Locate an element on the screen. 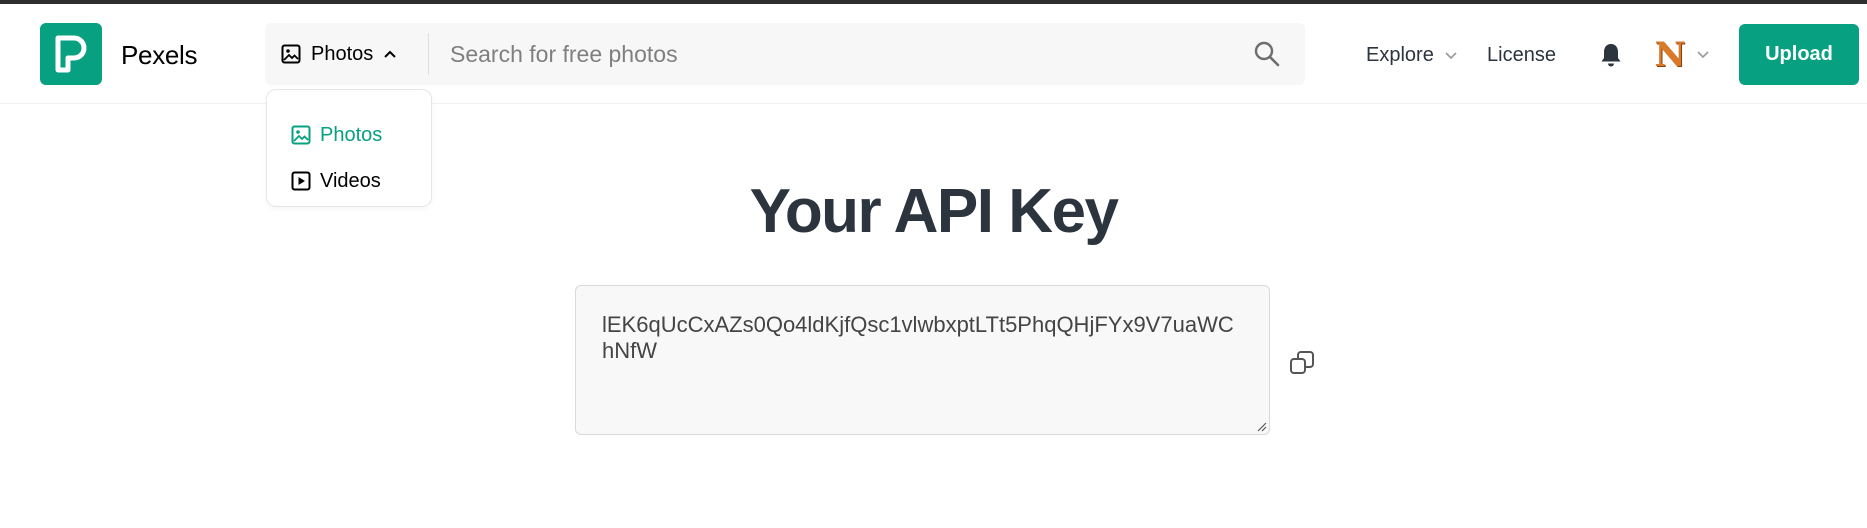 The height and width of the screenshot is (528, 1867). dropdown-item-photos: Photos is located at coordinates (349, 135).